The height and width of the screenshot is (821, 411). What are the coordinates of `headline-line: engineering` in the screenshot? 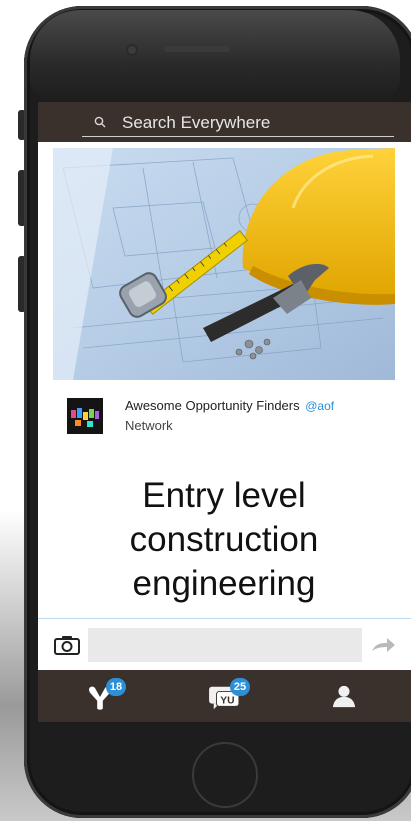 It's located at (224, 583).